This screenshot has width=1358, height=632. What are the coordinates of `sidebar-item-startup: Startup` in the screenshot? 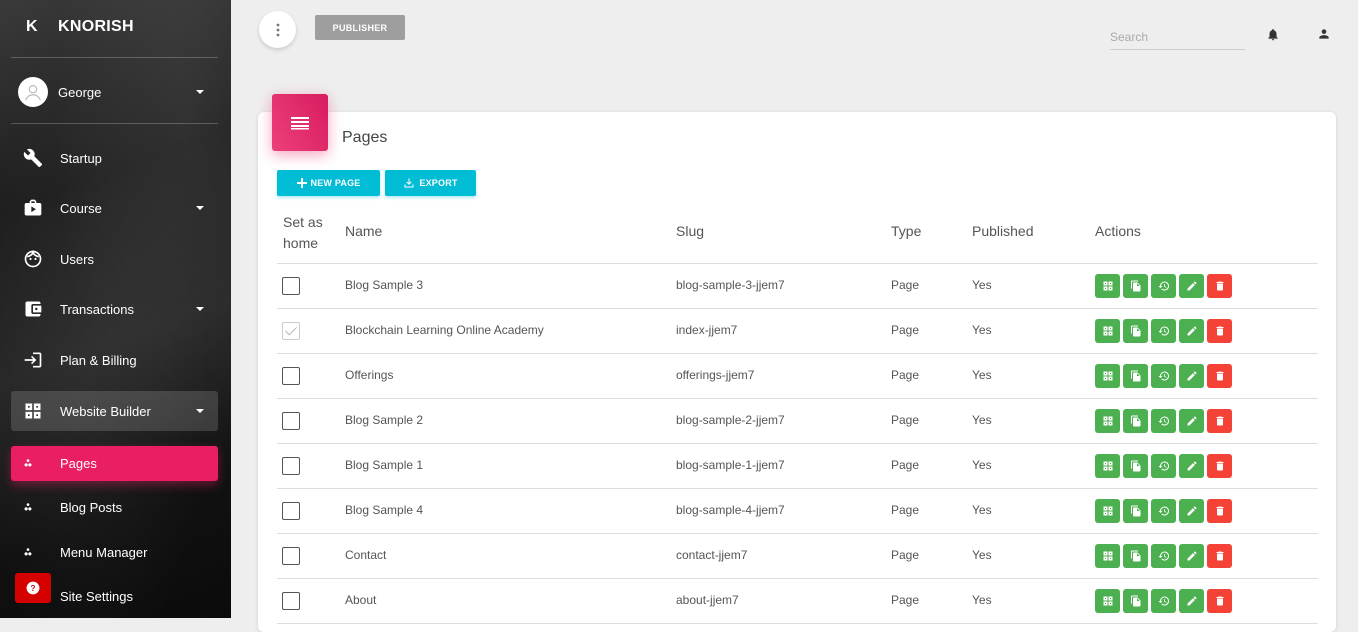 It's located at (114, 158).